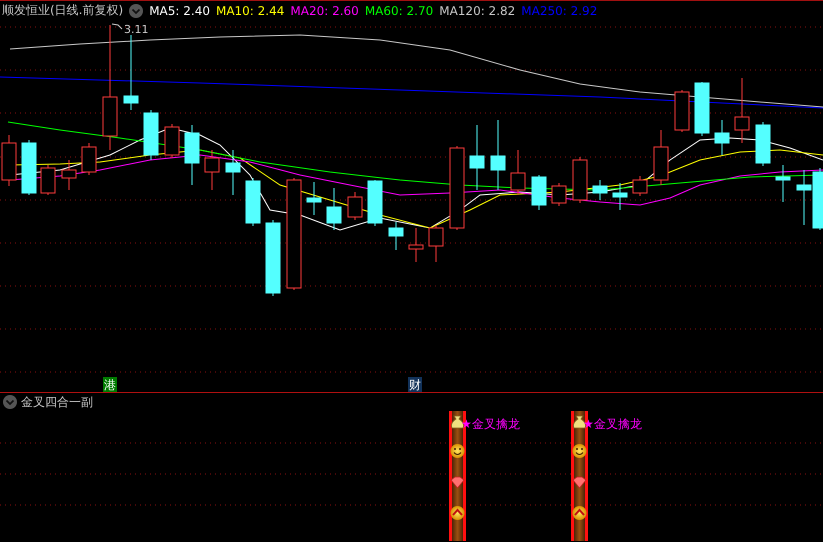  I want to click on event-marker-badge: 财, so click(415, 384).